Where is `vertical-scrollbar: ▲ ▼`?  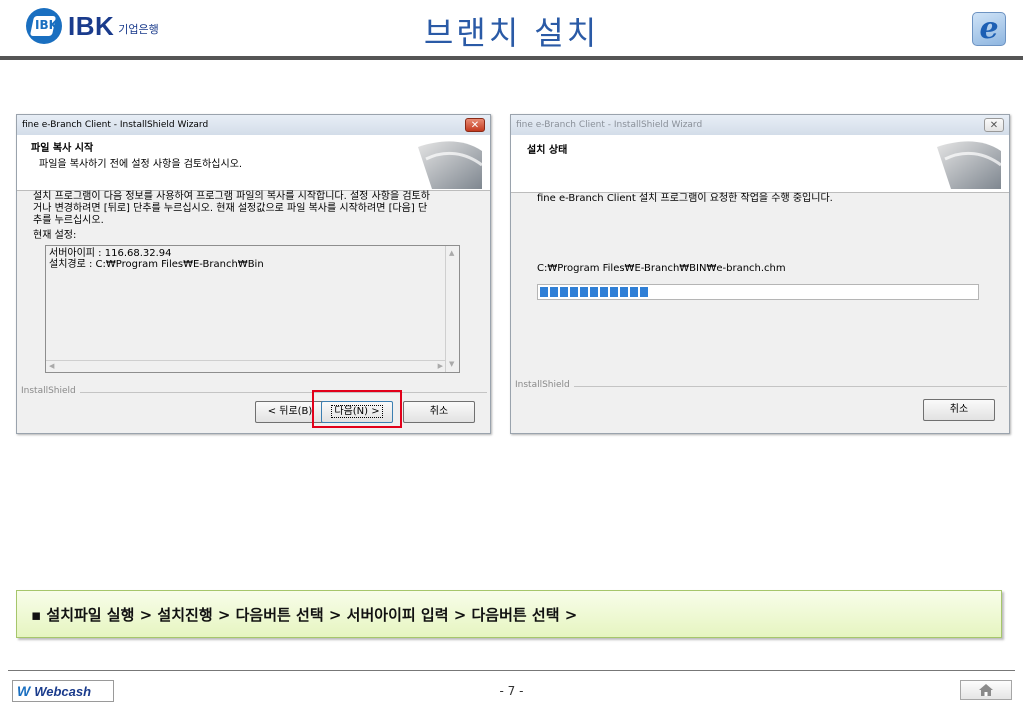 vertical-scrollbar: ▲ ▼ is located at coordinates (452, 309).